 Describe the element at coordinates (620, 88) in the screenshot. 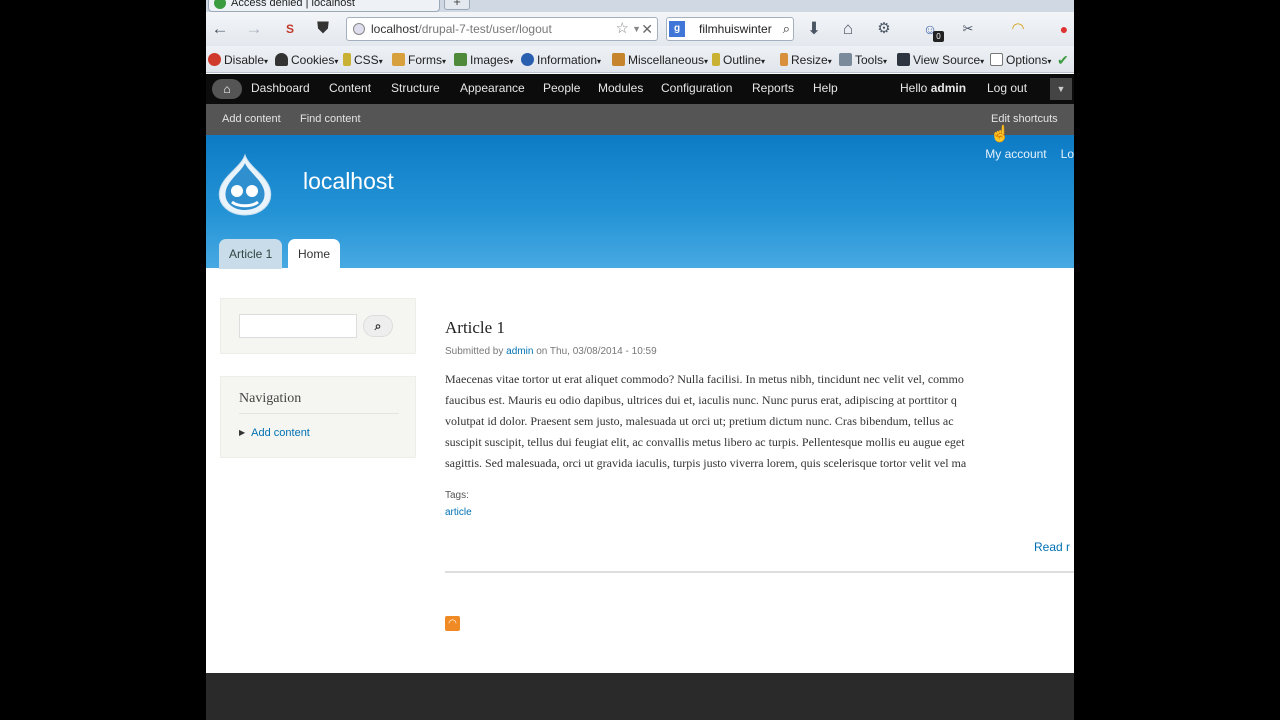

I see `admin-menu-modules: Modules` at that location.